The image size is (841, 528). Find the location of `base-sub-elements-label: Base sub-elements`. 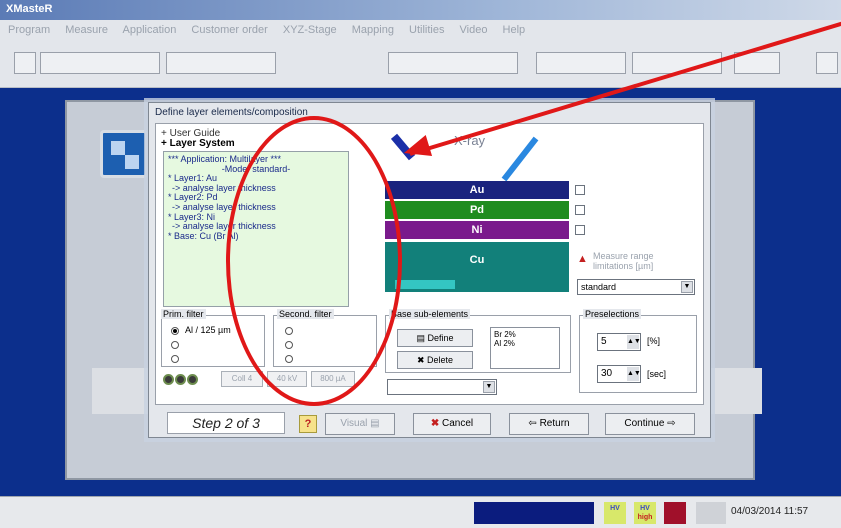

base-sub-elements-label: Base sub-elements is located at coordinates (430, 314).